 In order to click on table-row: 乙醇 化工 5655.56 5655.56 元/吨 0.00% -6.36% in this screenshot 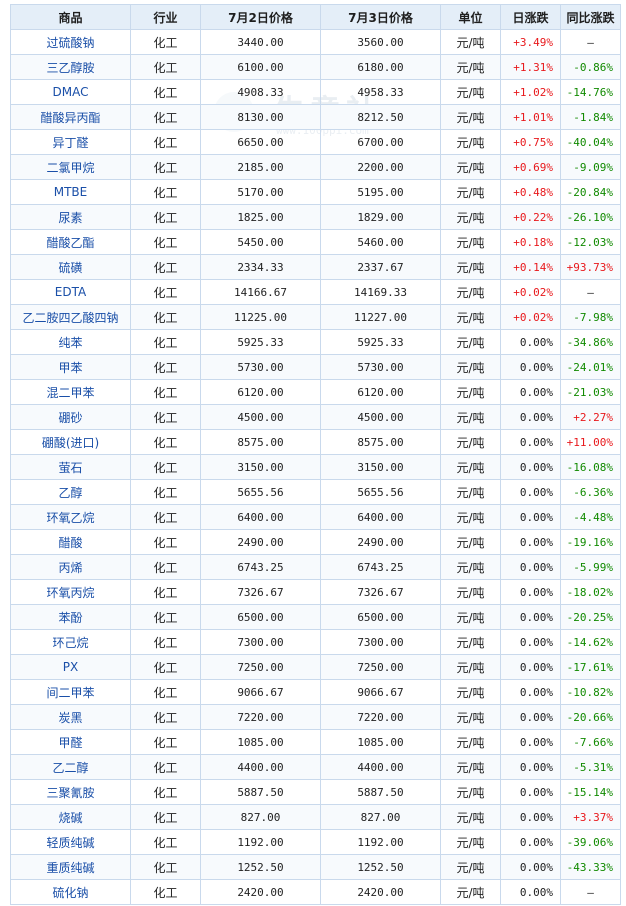, I will do `click(315, 492)`.